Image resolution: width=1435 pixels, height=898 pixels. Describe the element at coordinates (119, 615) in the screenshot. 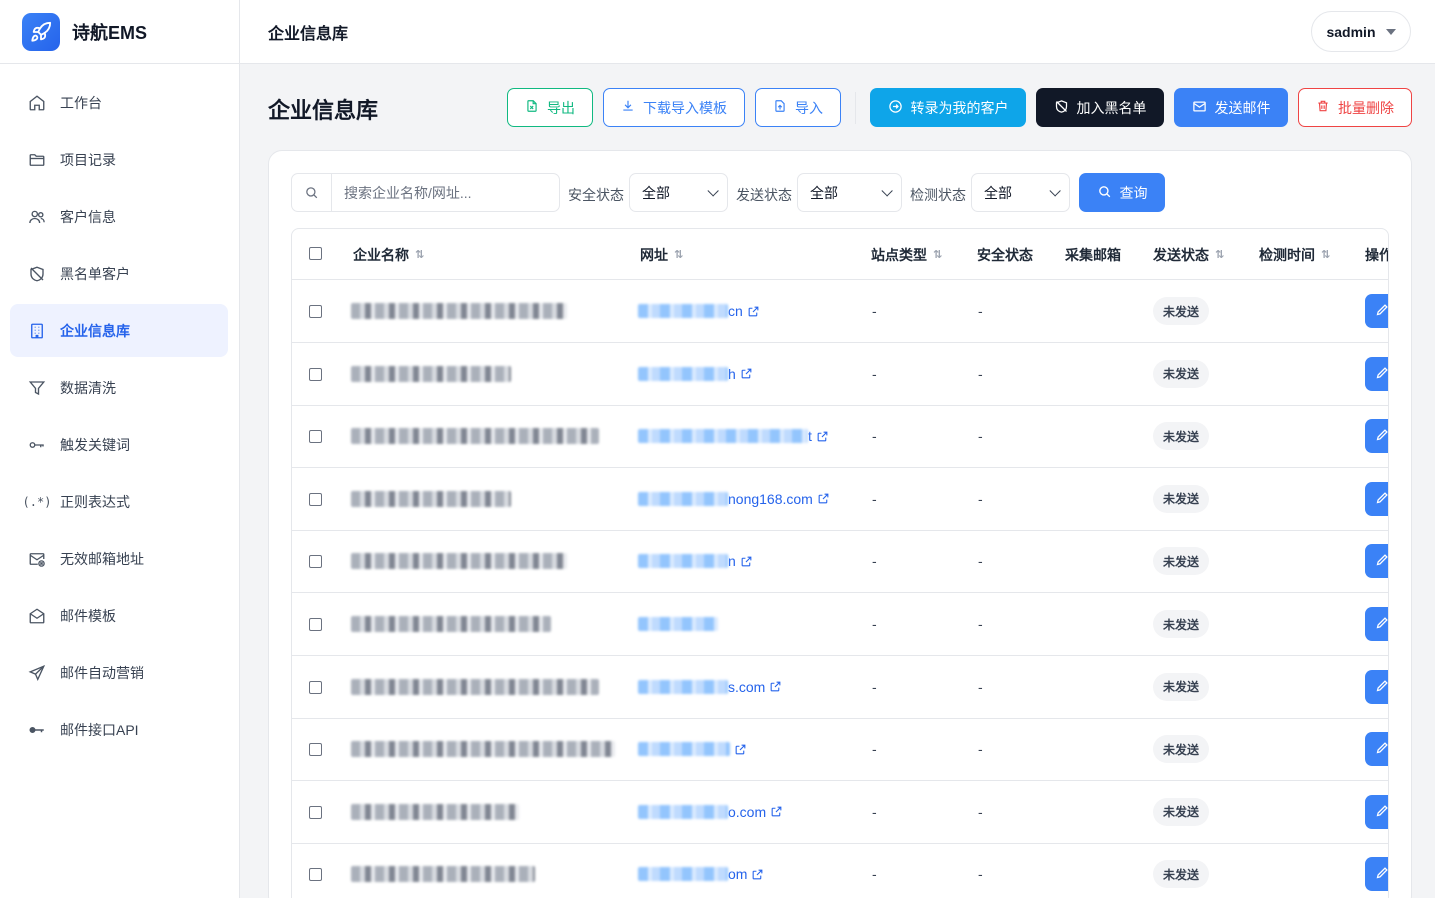

I see `sidebar-item-mail-templates: 邮件模板` at that location.